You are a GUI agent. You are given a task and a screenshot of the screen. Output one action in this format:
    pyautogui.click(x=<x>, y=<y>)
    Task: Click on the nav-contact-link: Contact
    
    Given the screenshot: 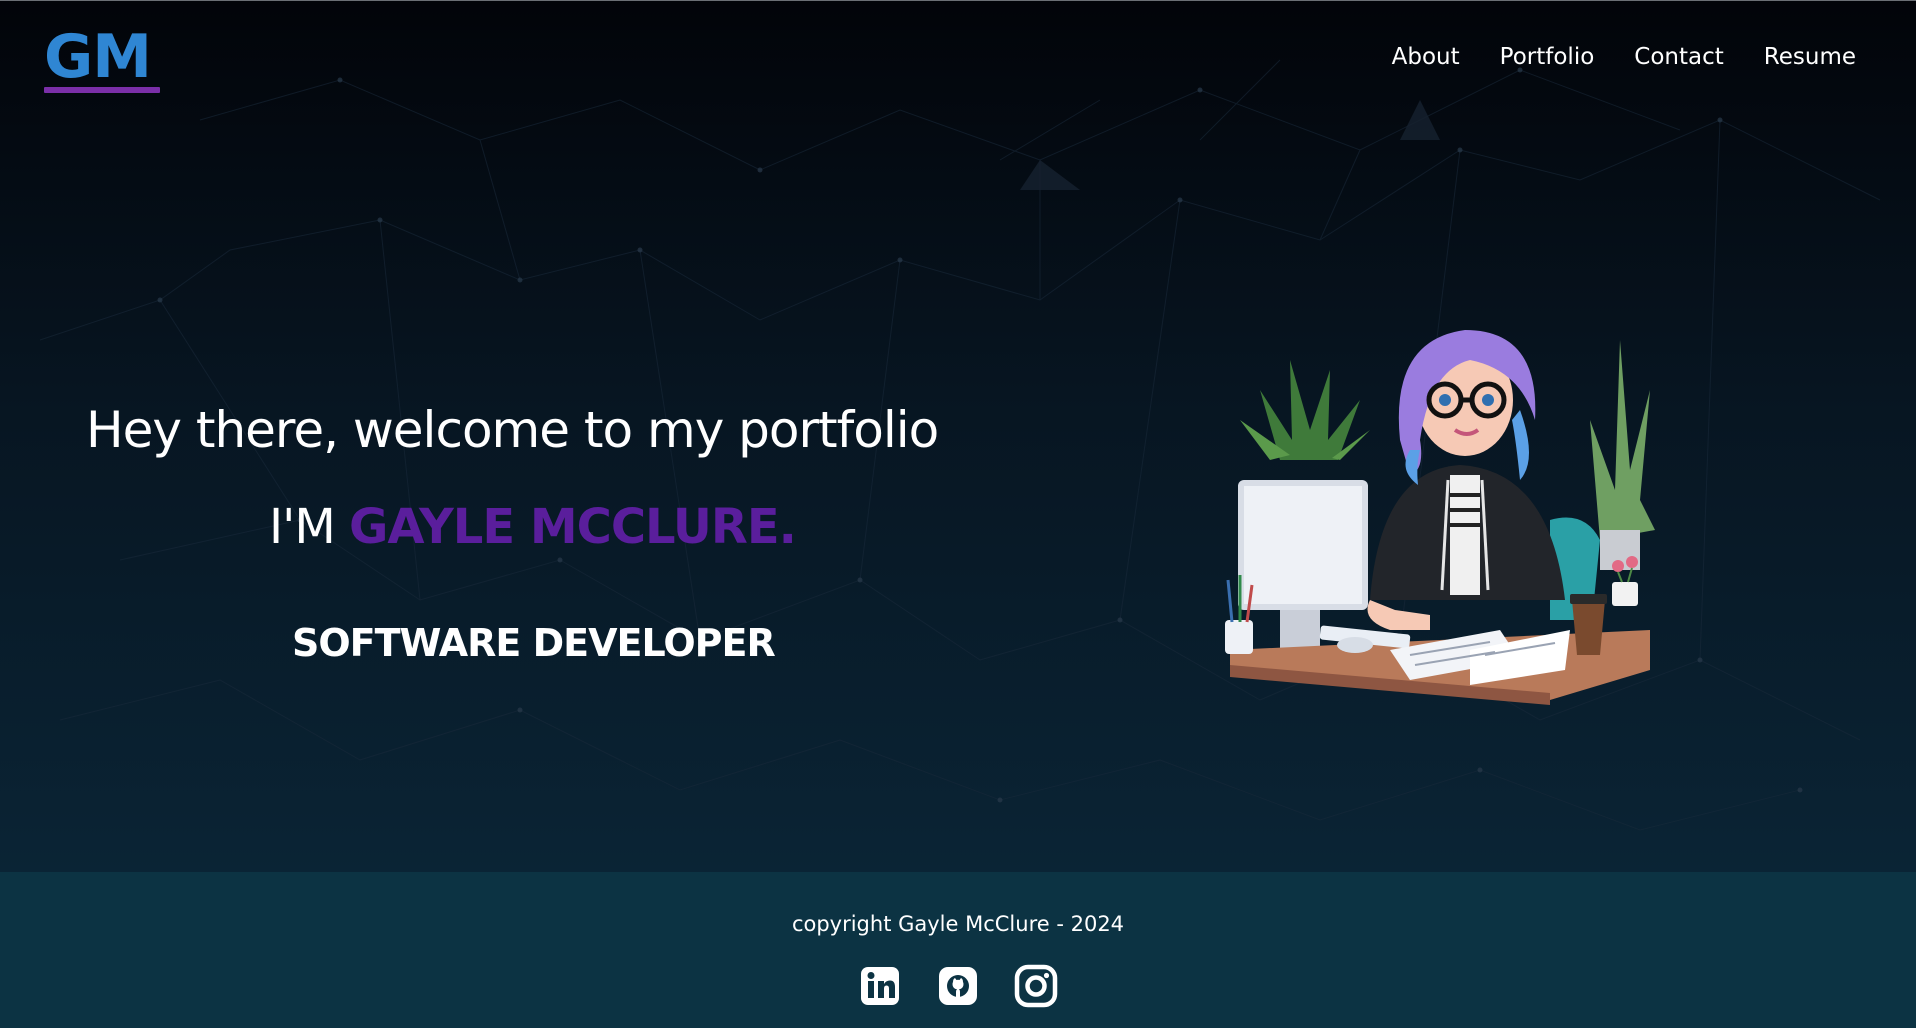 What is the action you would take?
    pyautogui.click(x=1678, y=57)
    